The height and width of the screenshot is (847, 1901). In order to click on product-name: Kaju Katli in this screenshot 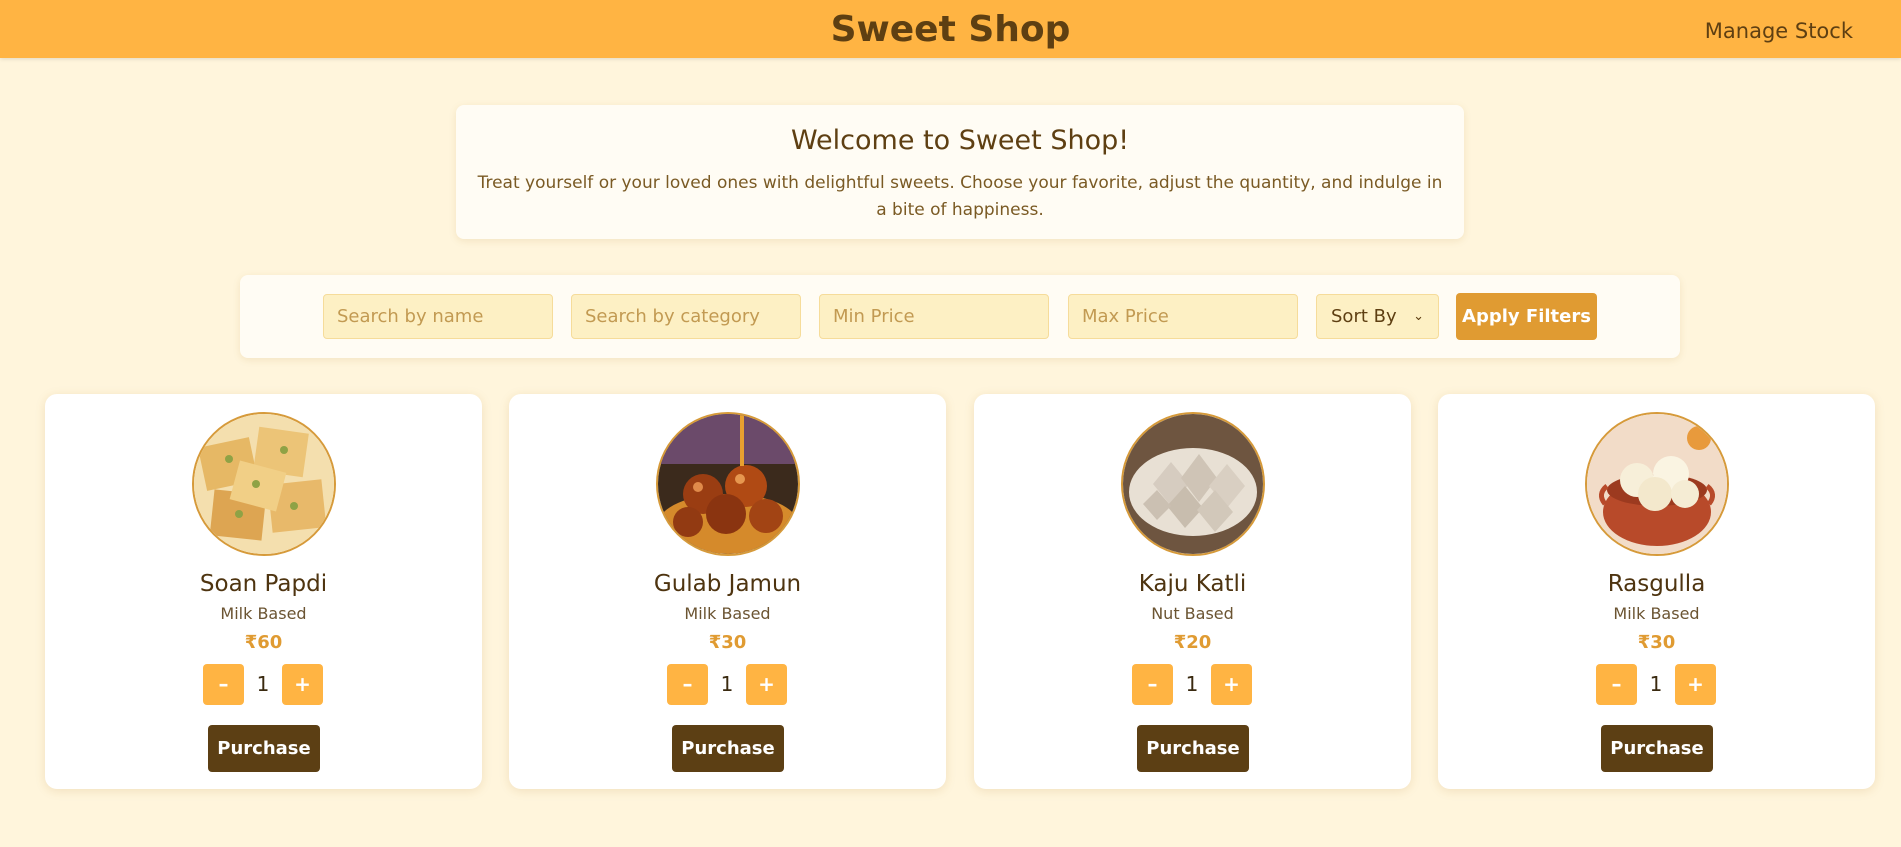, I will do `click(1192, 584)`.